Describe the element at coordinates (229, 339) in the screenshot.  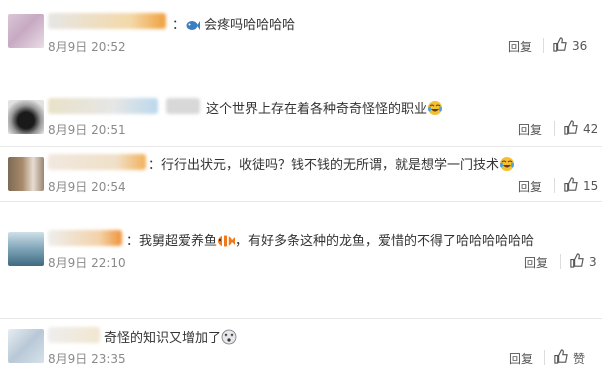
I see `dizzy-face-icon` at that location.